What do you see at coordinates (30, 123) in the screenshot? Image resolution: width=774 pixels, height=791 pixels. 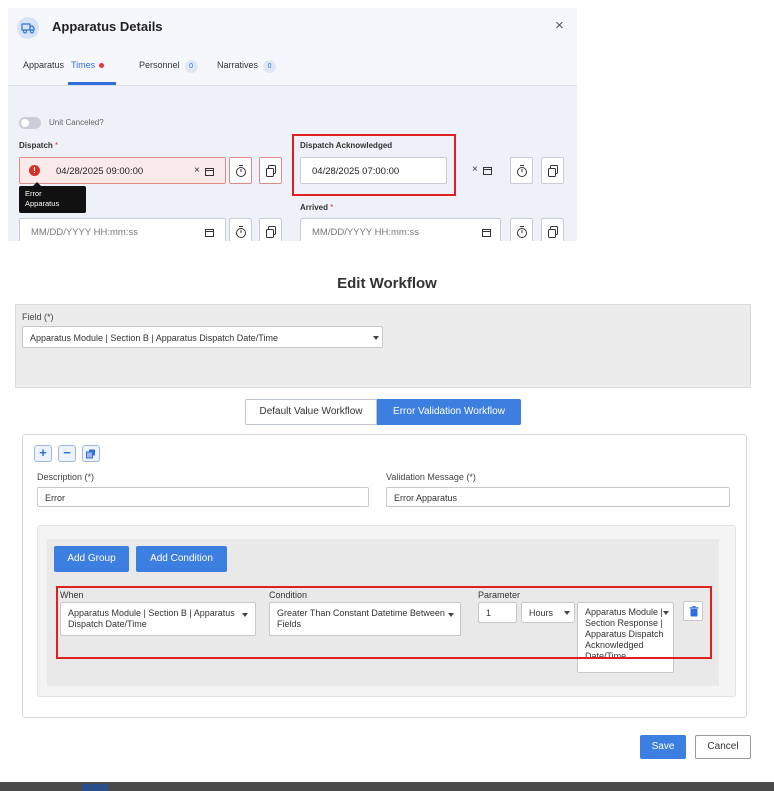 I see `unit-canceled-toggle` at bounding box center [30, 123].